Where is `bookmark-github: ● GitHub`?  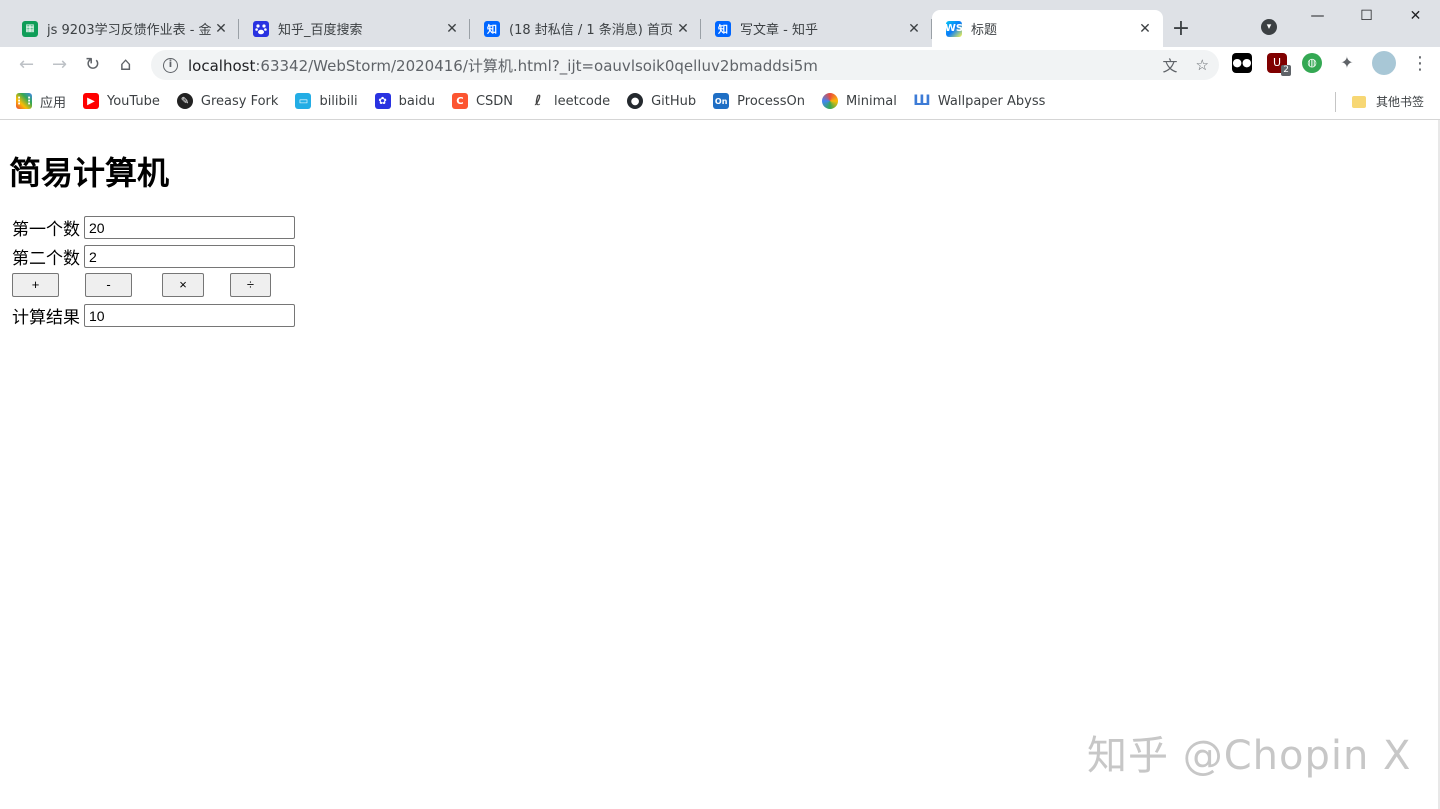
bookmark-github: ● GitHub is located at coordinates (661, 101).